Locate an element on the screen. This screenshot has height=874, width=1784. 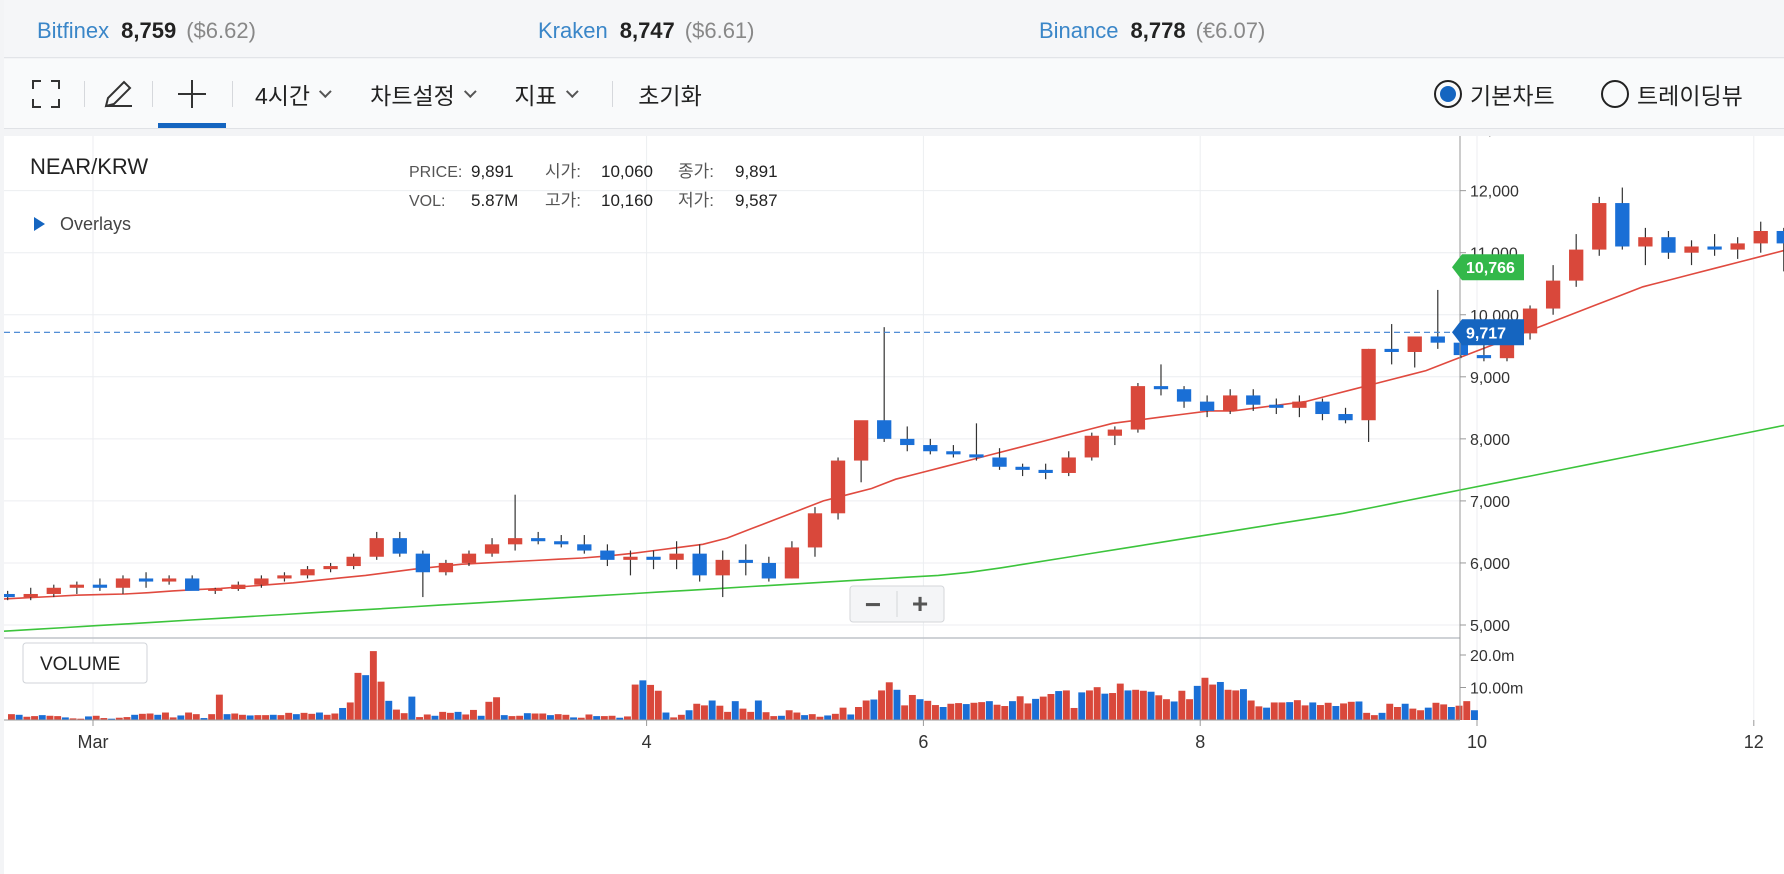
interval-dropdown: 4시간 is located at coordinates (291, 94).